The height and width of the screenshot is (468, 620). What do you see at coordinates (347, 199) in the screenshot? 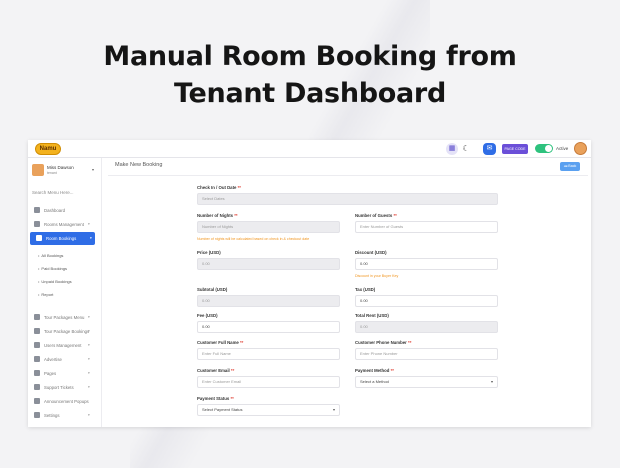
I see `checkin-date-input: Select Dates` at bounding box center [347, 199].